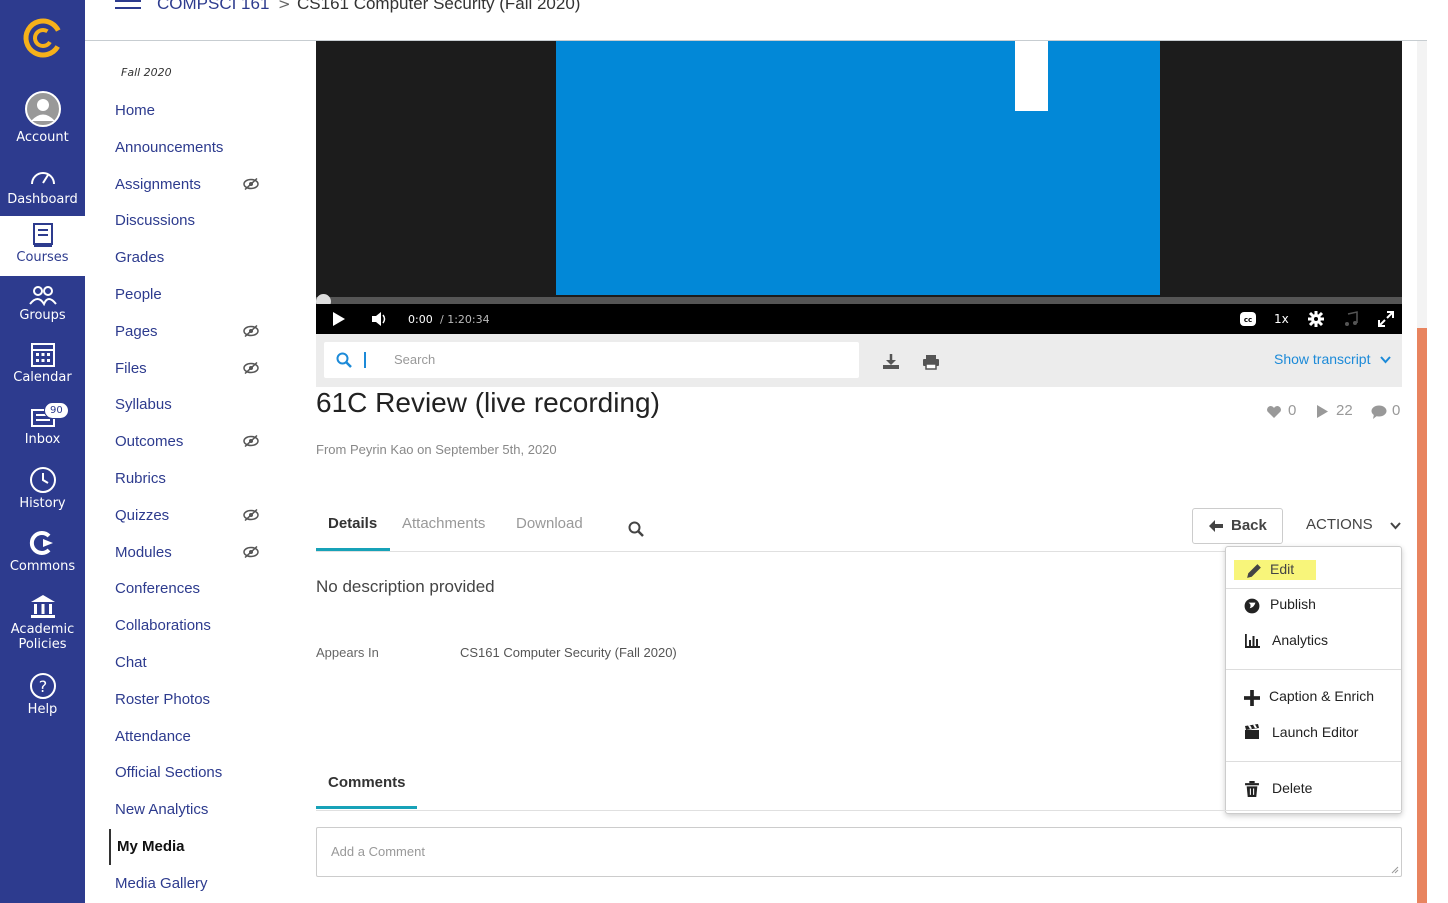 The image size is (1448, 903). What do you see at coordinates (163, 625) in the screenshot?
I see `course-nav-item-collaborations: Collaborations` at bounding box center [163, 625].